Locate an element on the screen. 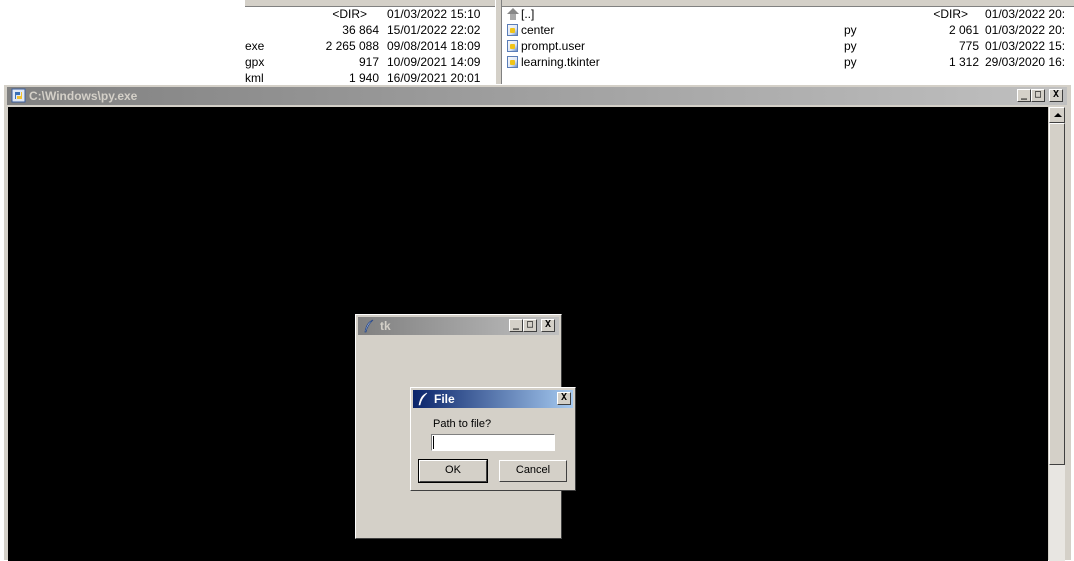  file-name: prompt.user is located at coordinates (546, 46).